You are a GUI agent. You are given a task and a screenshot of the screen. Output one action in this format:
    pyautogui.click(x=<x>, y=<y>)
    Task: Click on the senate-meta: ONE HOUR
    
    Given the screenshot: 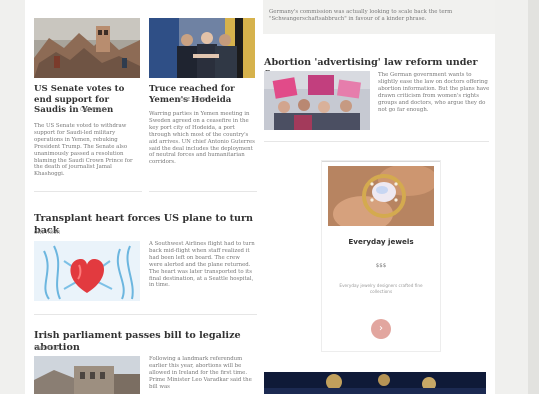 What is the action you would take?
    pyautogui.click(x=93, y=110)
    